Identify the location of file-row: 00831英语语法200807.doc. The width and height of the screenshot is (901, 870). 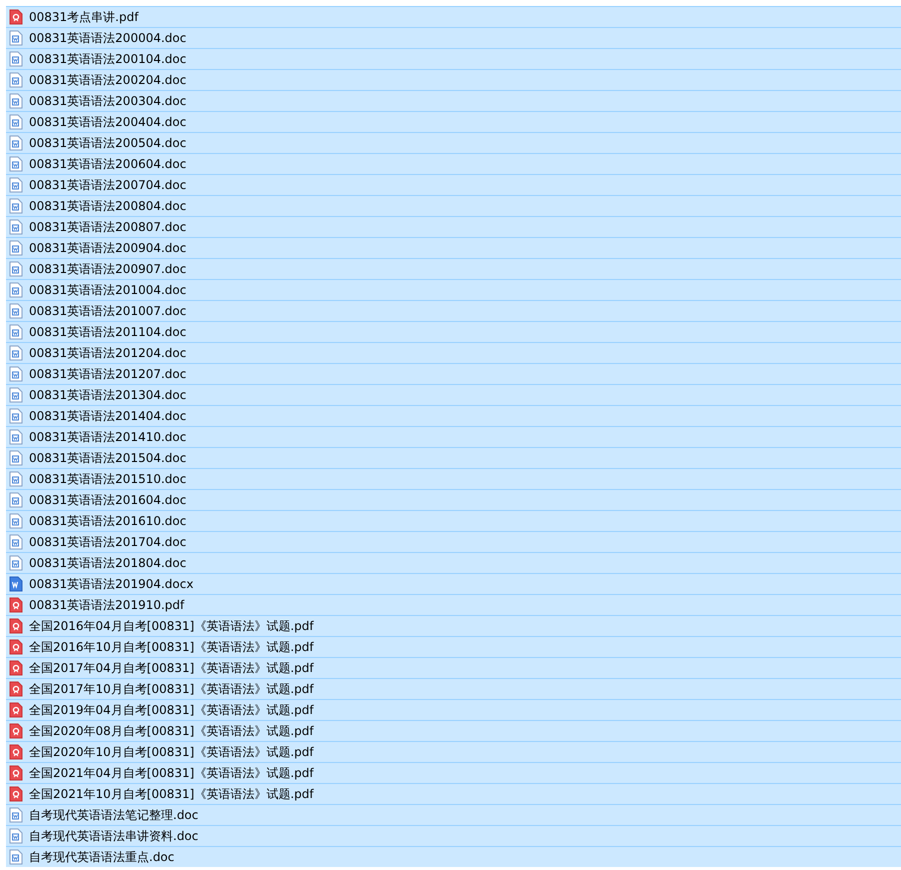
(453, 226).